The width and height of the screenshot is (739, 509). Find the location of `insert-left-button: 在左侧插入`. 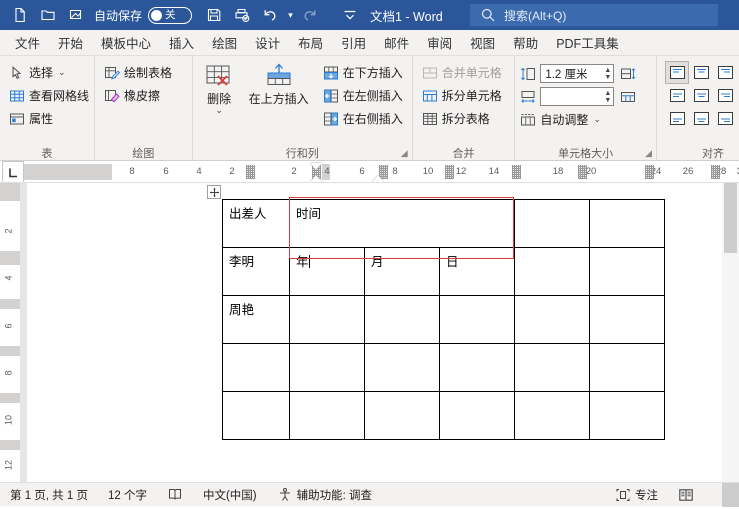

insert-left-button: 在左侧插入 is located at coordinates (363, 95).